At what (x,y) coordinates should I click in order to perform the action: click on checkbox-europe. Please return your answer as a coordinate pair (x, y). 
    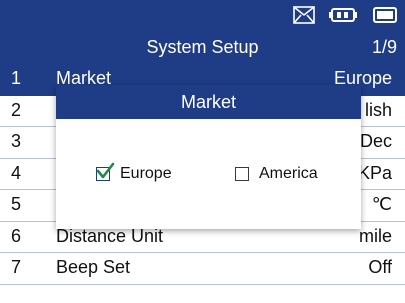
    Looking at the image, I should click on (105, 171).